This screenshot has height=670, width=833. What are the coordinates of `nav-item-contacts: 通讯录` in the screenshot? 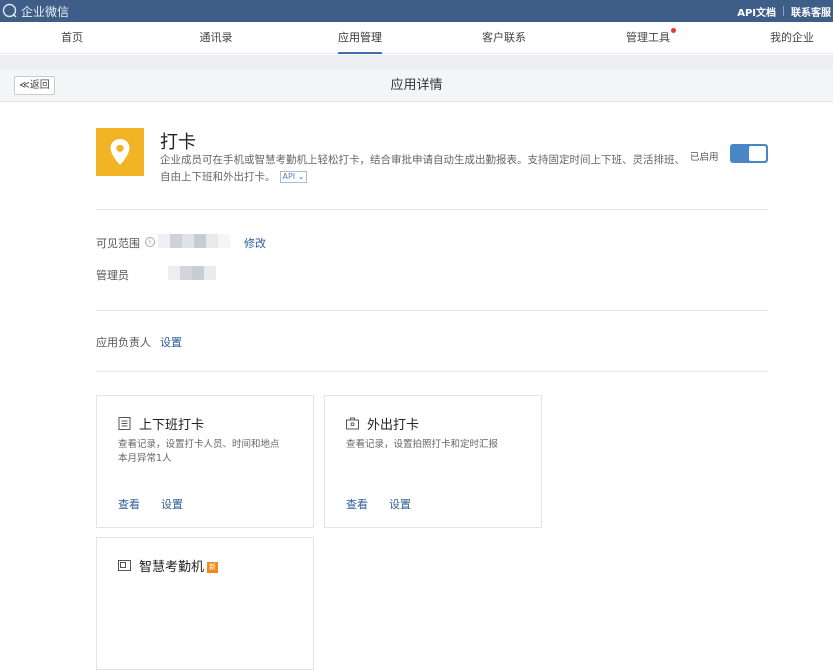 It's located at (216, 38).